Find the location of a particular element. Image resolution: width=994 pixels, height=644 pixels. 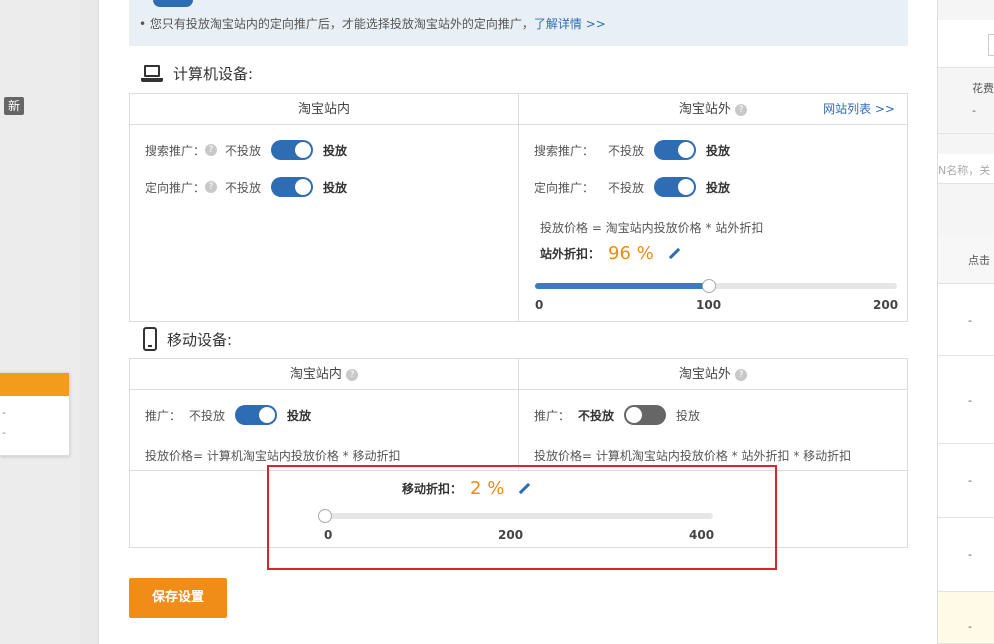

mobile-outside-header: 淘宝站外 ? is located at coordinates (713, 374).